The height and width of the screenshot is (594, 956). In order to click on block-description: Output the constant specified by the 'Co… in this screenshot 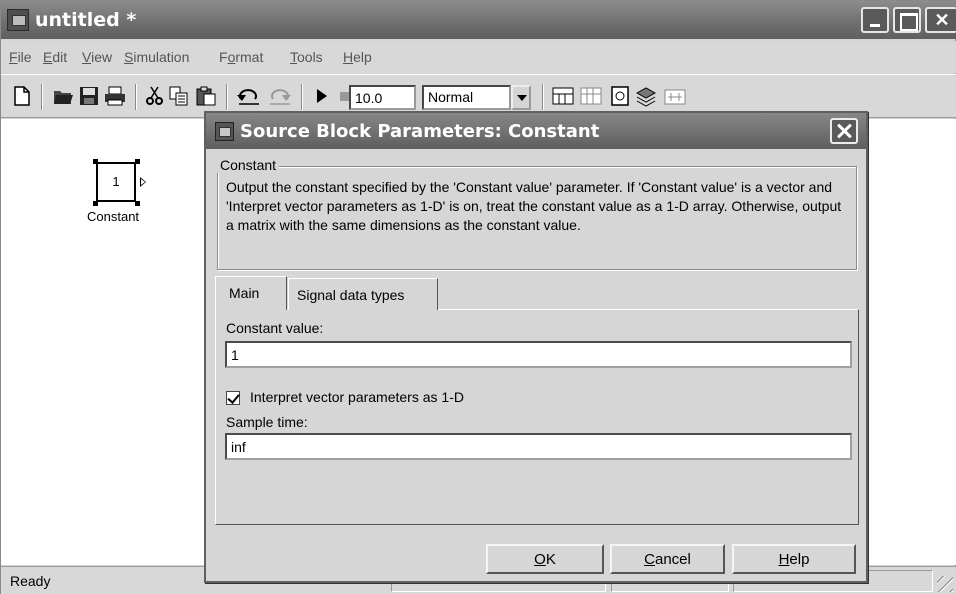, I will do `click(534, 206)`.